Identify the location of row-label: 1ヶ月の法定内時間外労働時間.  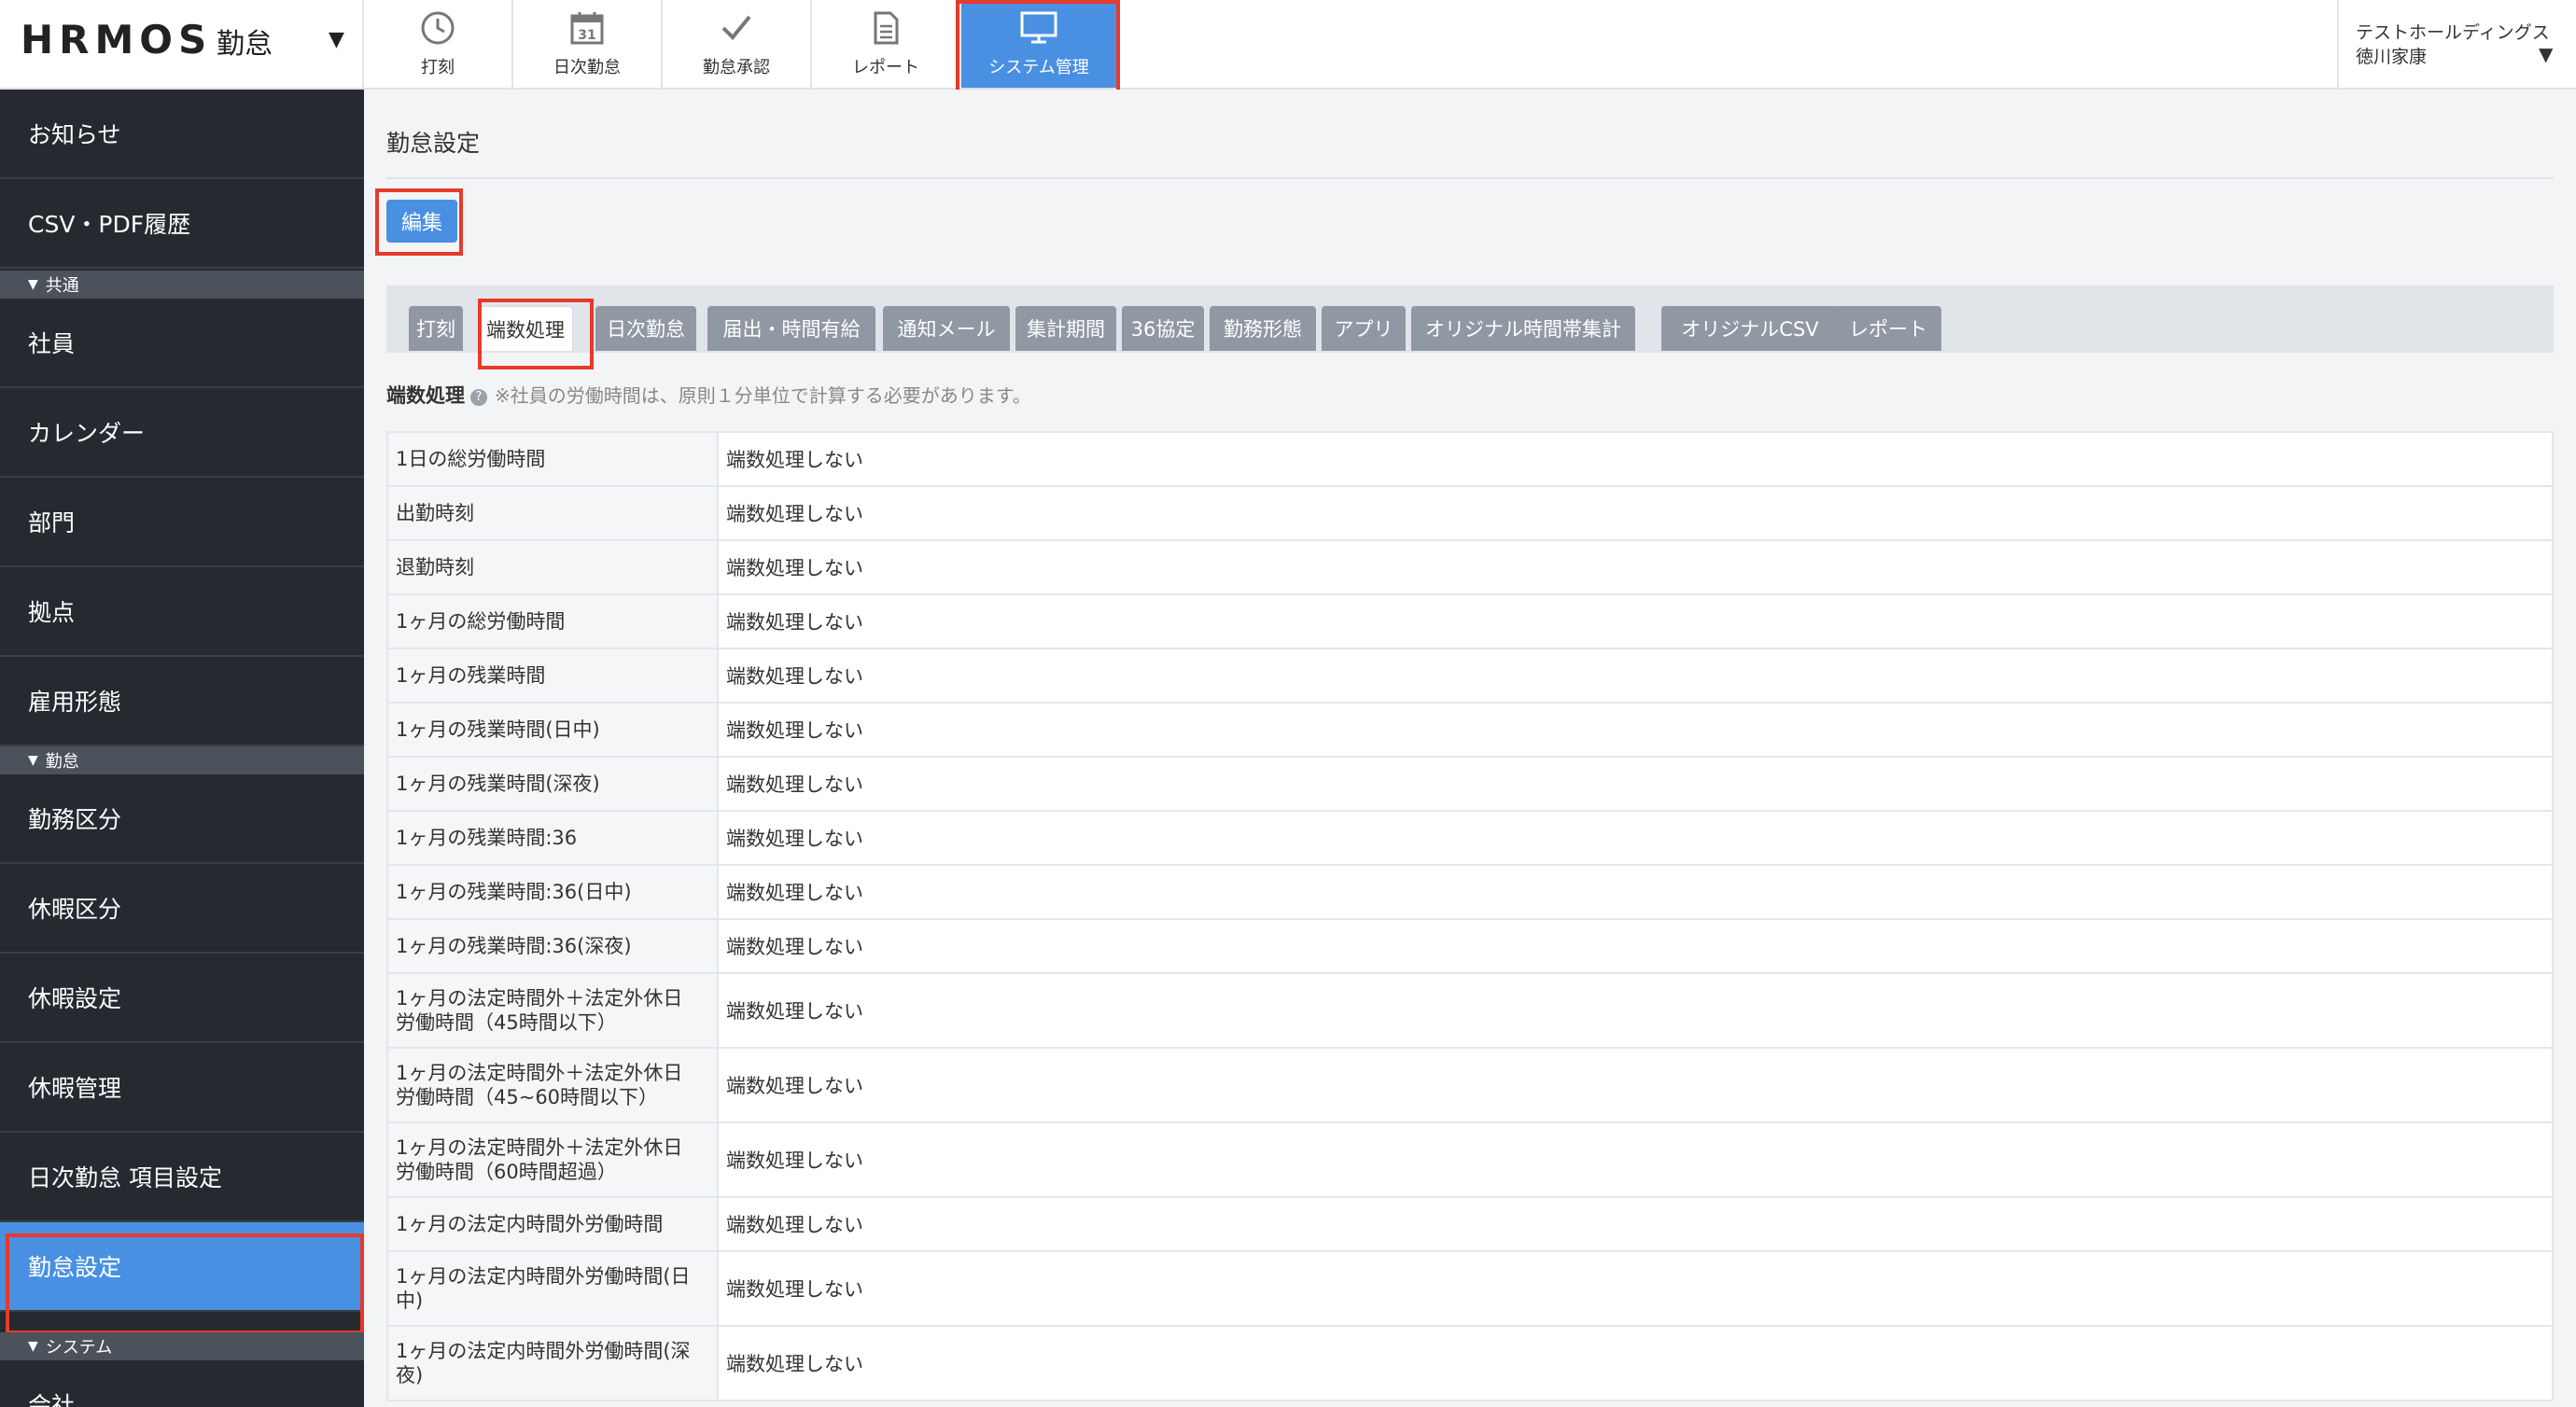
(552, 1224).